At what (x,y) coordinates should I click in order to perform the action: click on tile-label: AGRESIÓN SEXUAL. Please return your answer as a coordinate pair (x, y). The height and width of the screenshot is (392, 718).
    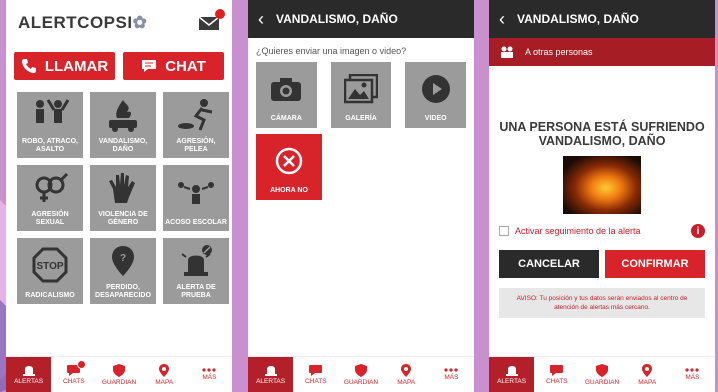
    Looking at the image, I should click on (50, 218).